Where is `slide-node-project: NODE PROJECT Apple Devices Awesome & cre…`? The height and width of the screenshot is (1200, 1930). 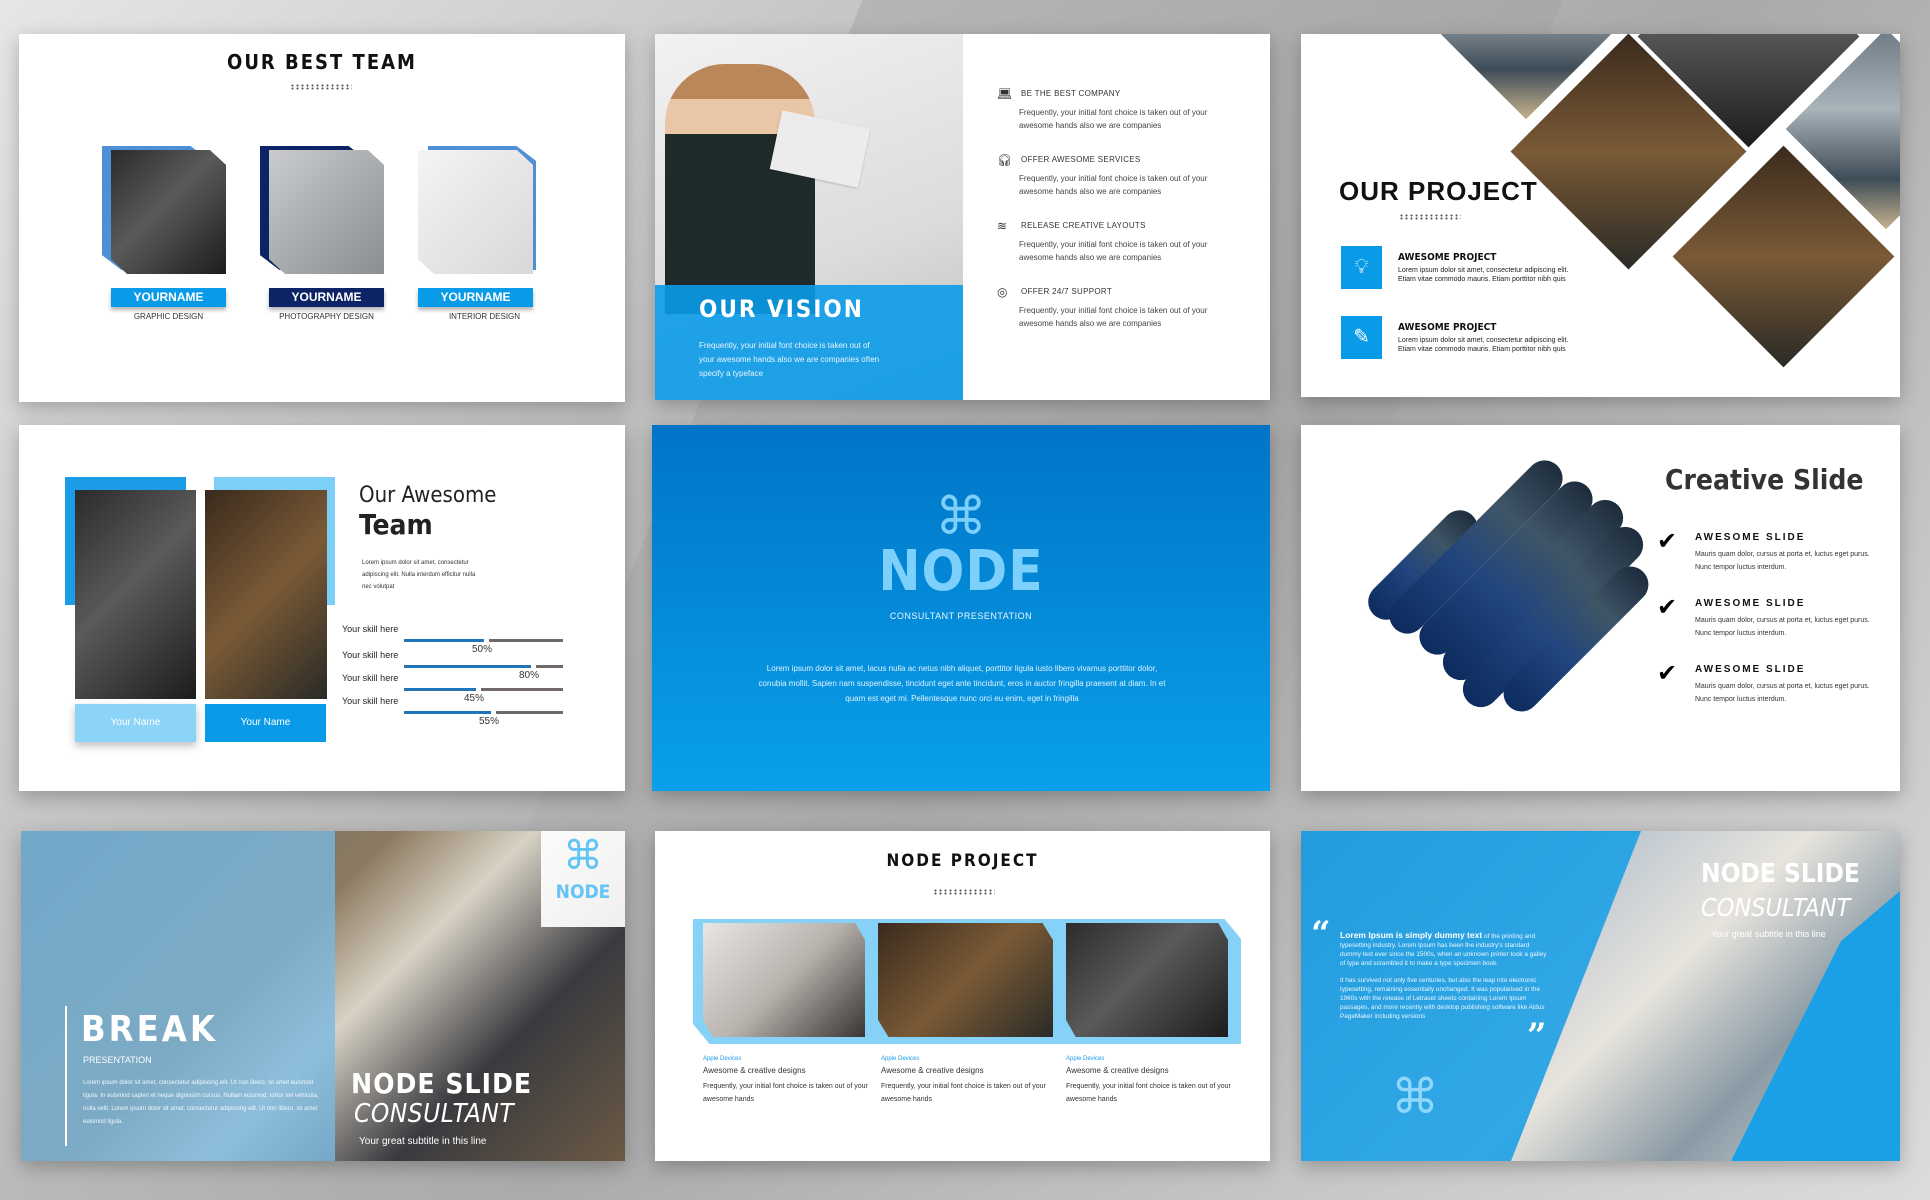
slide-node-project: NODE PROJECT Apple Devices Awesome & cre… is located at coordinates (962, 996).